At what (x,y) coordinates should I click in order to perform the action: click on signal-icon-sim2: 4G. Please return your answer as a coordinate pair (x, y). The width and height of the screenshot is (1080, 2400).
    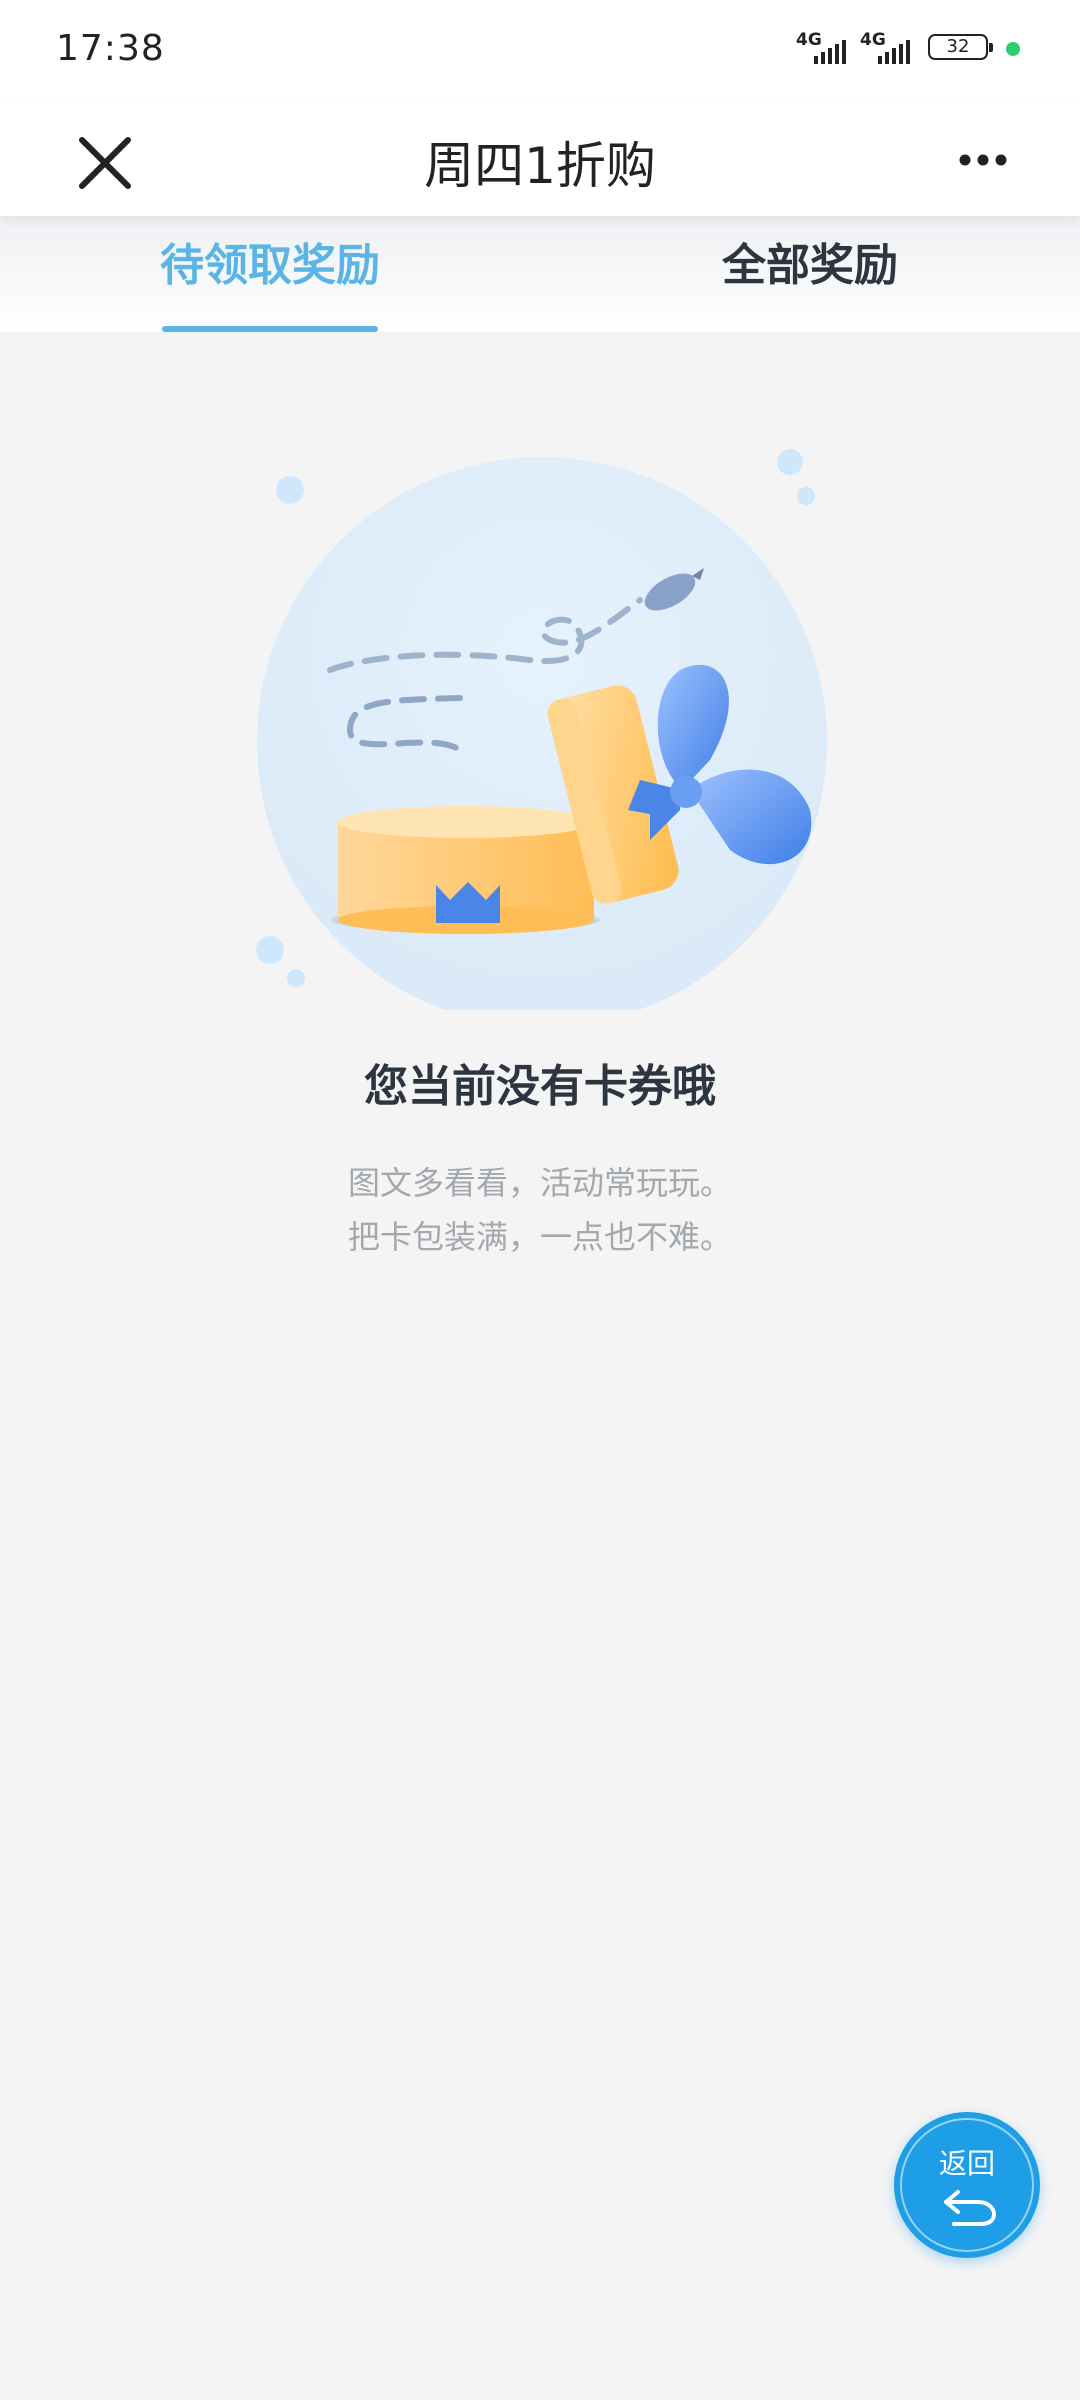
    Looking at the image, I should click on (889, 48).